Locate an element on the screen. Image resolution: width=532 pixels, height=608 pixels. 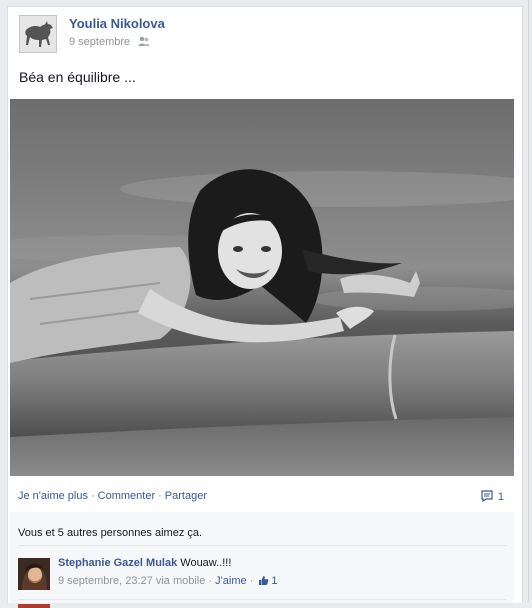
likes-text: Vous et 5 autres personnes aimez ça. is located at coordinates (110, 533).